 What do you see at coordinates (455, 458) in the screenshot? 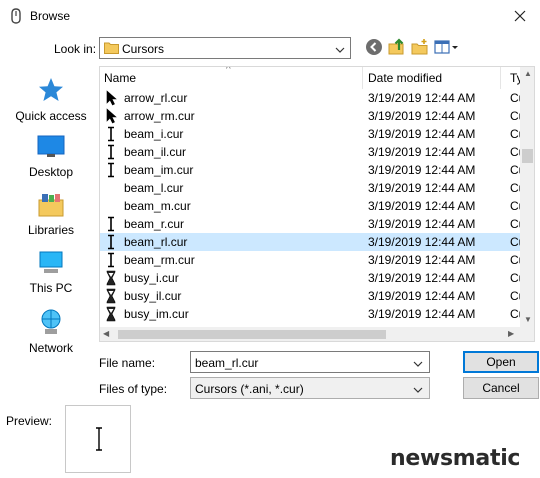
I see `watermark-logo: newsmatic` at bounding box center [455, 458].